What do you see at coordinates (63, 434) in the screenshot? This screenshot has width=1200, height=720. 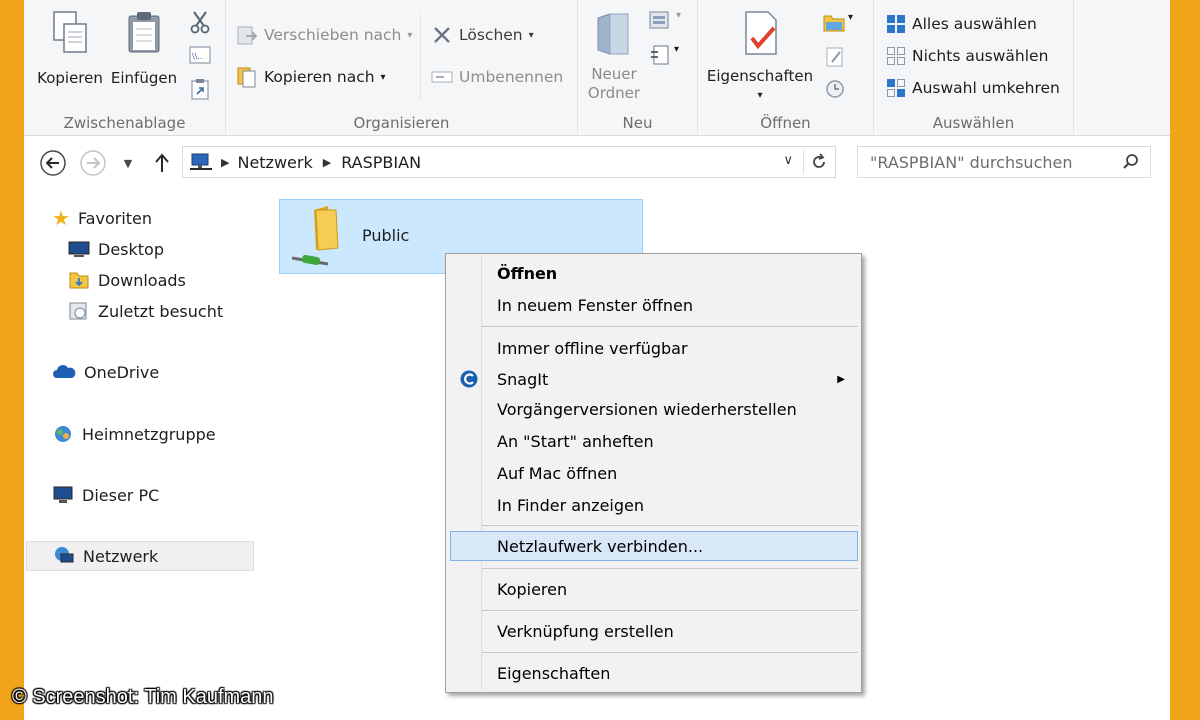 I see `homegroup-icon` at bounding box center [63, 434].